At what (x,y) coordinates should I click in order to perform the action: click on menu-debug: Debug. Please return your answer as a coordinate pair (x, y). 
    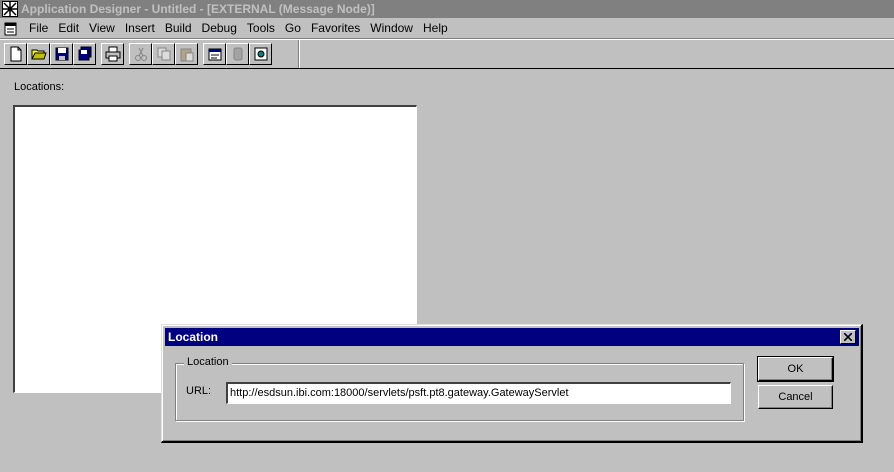
    Looking at the image, I should click on (219, 28).